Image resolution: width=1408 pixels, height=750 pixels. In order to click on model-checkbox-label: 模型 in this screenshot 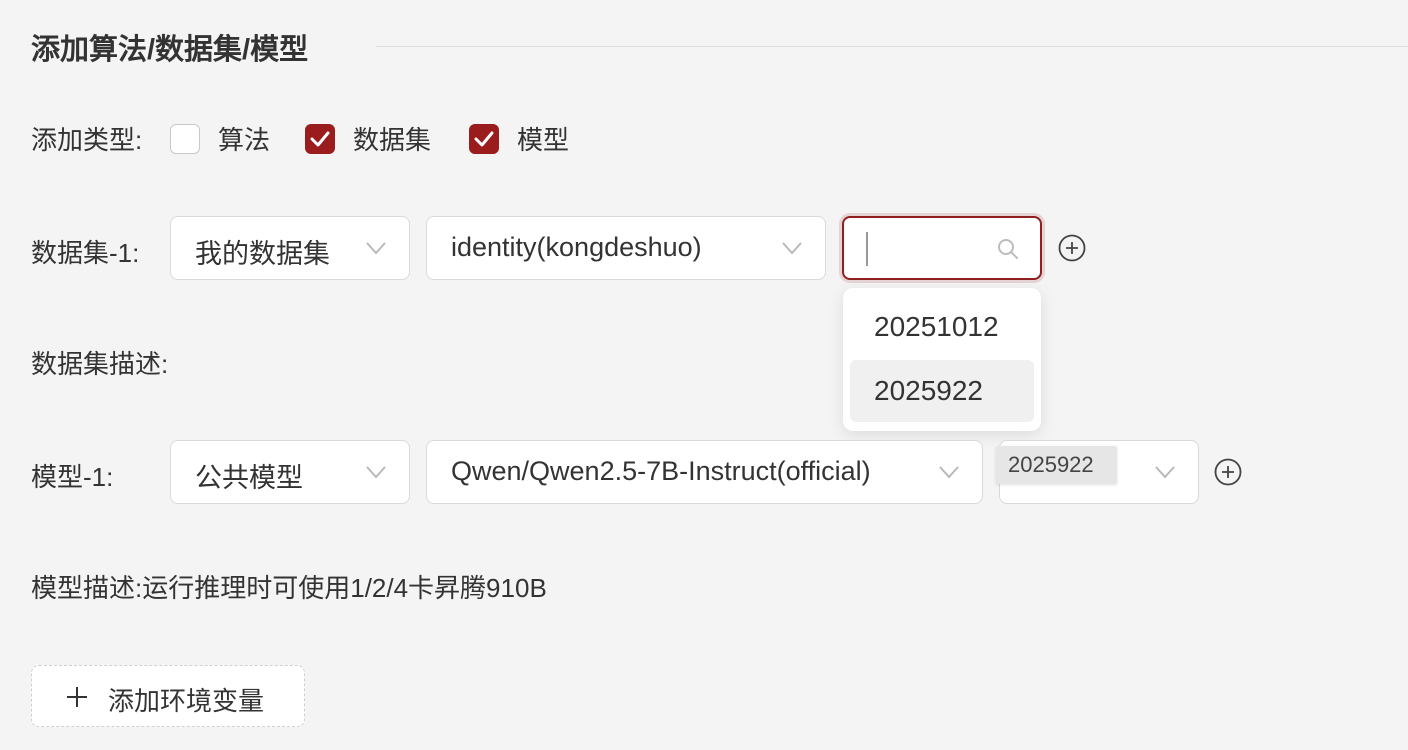, I will do `click(543, 140)`.